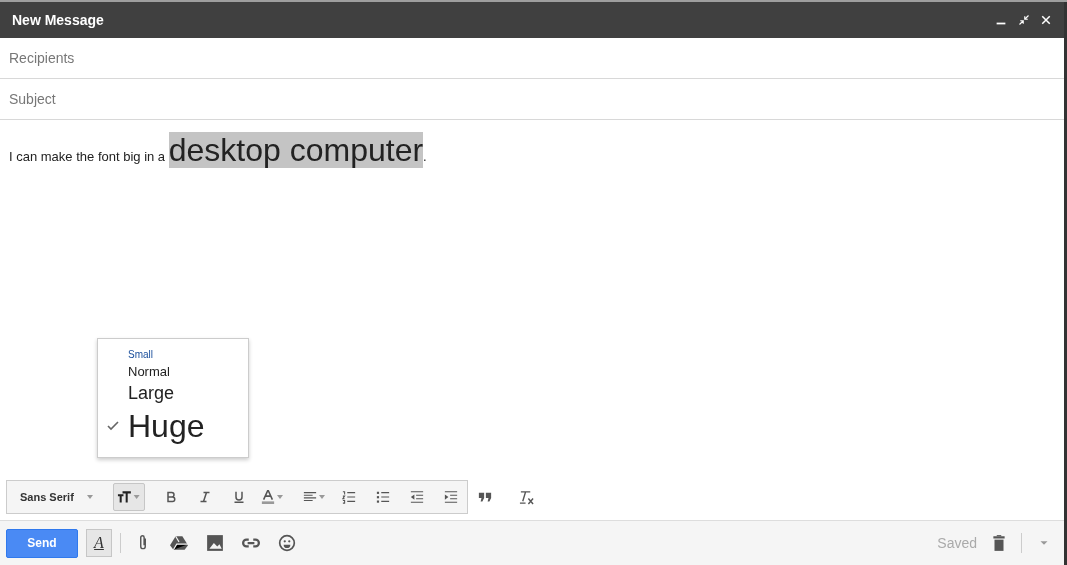 The height and width of the screenshot is (565, 1067). What do you see at coordinates (173, 354) in the screenshot?
I see `menu-item: Small` at bounding box center [173, 354].